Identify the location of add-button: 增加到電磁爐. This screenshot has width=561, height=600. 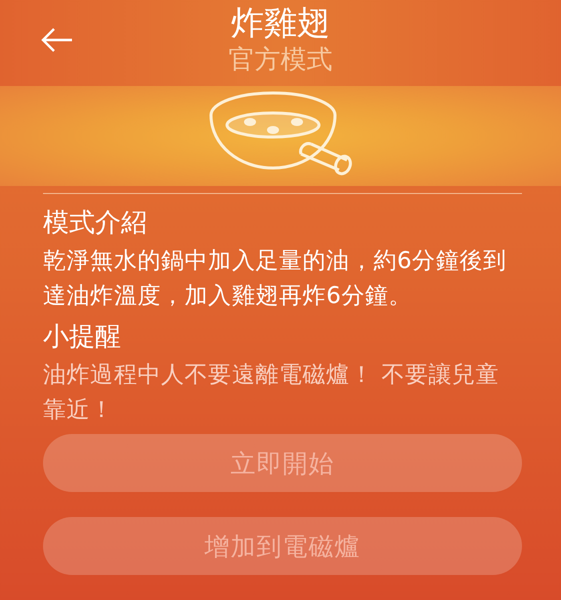
(282, 546).